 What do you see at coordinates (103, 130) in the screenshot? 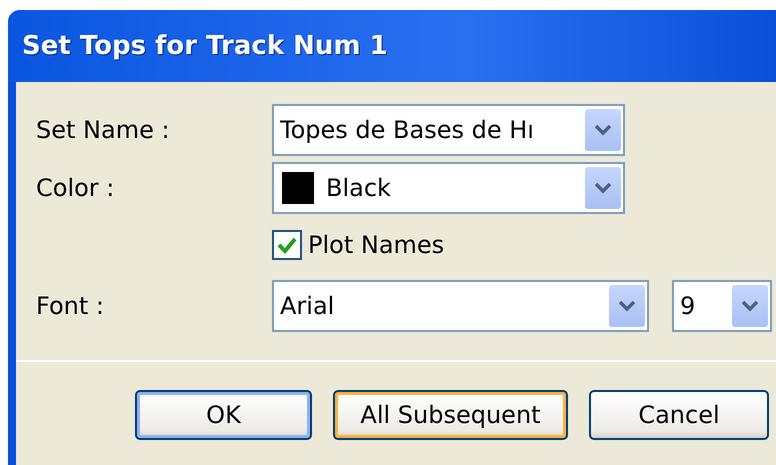
I see `field-label: Set Name :` at bounding box center [103, 130].